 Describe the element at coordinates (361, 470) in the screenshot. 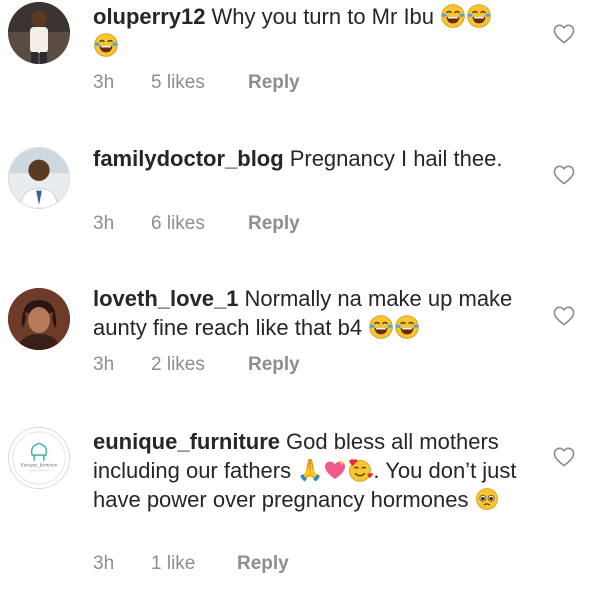

I see `smiling-face-with-hearts-icon` at that location.